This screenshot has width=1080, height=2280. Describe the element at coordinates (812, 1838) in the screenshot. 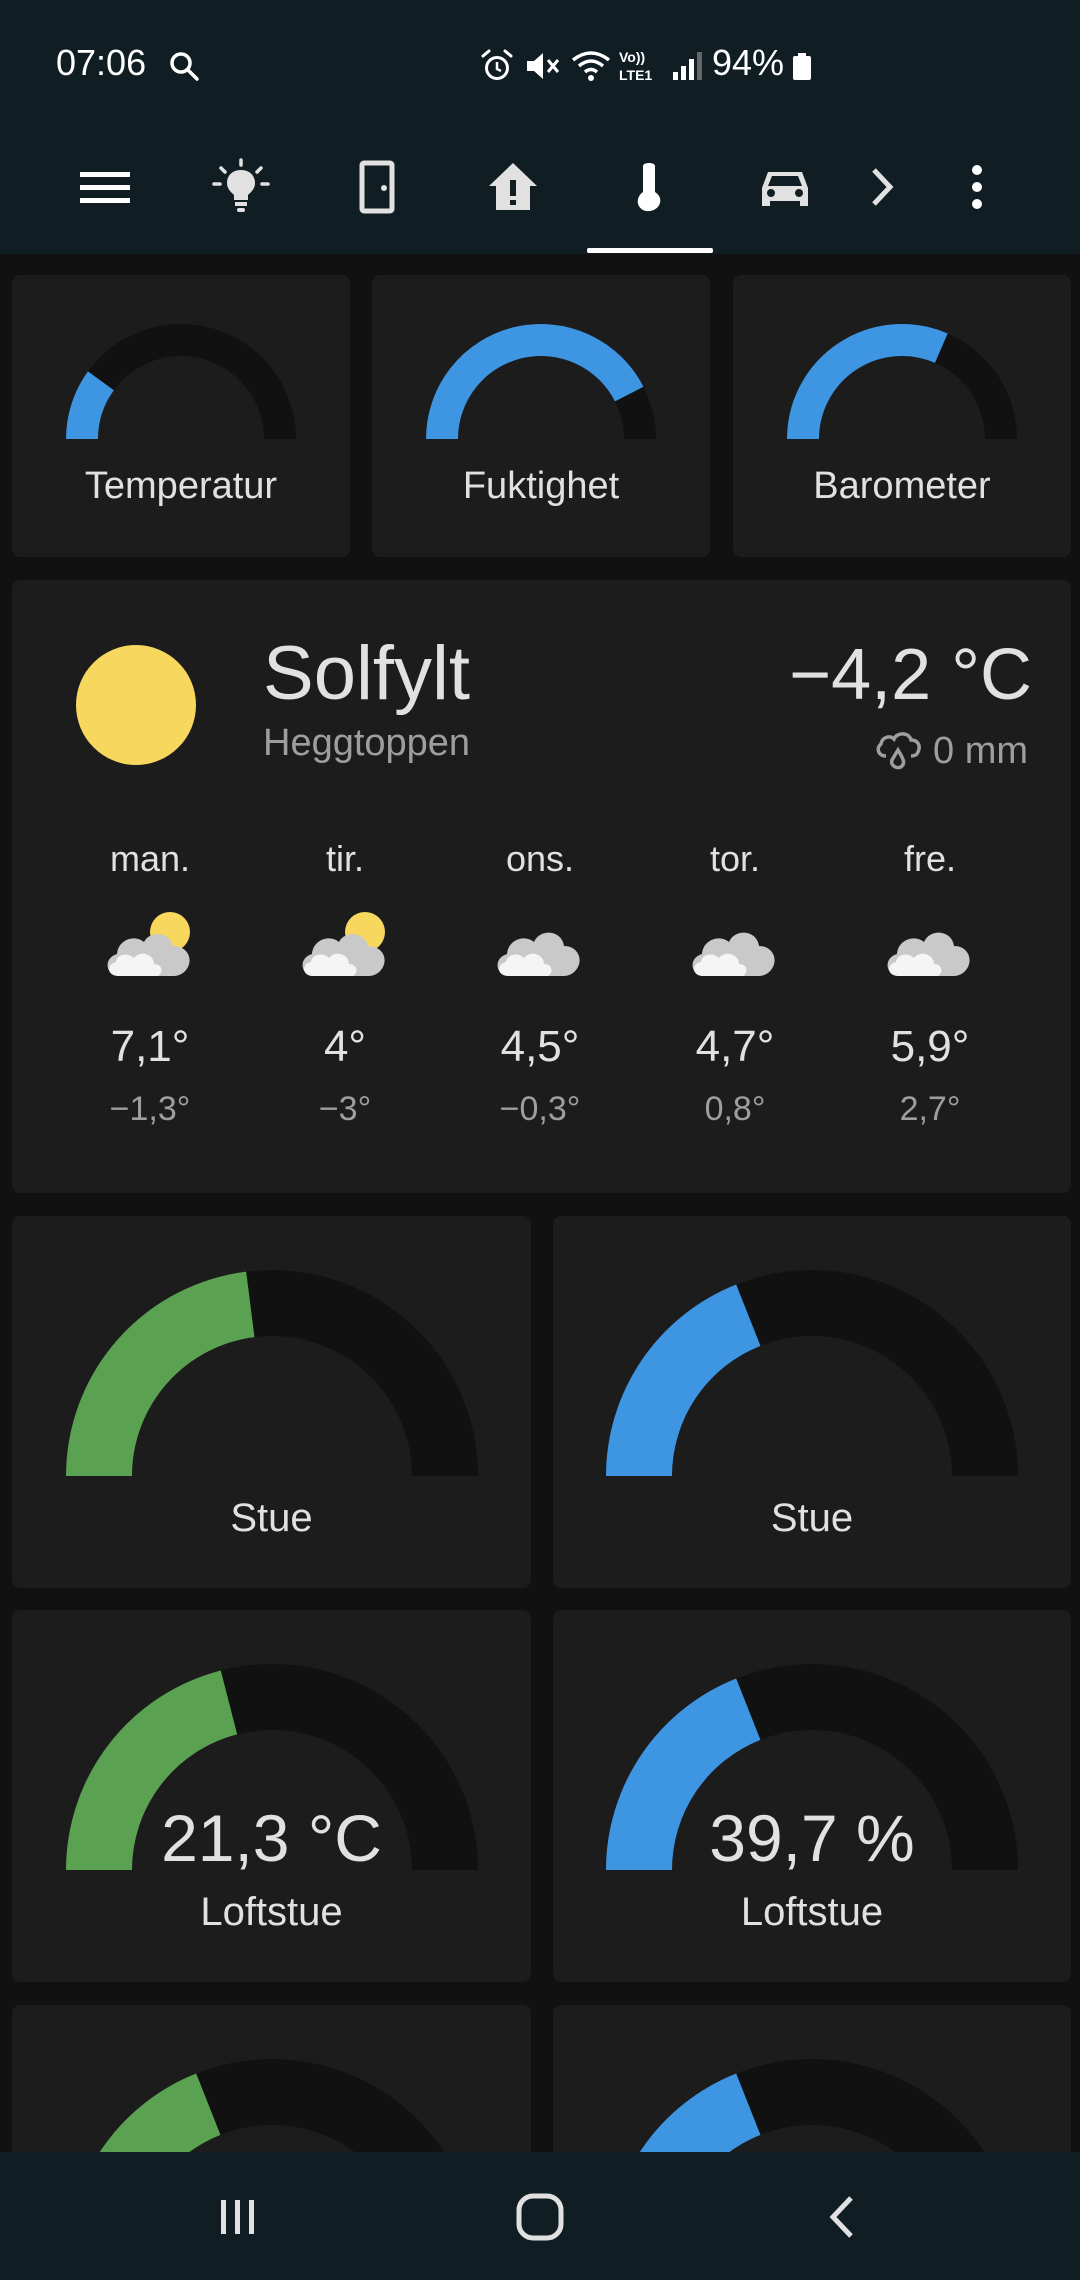

I see `gauge-value: 39,7 %` at that location.